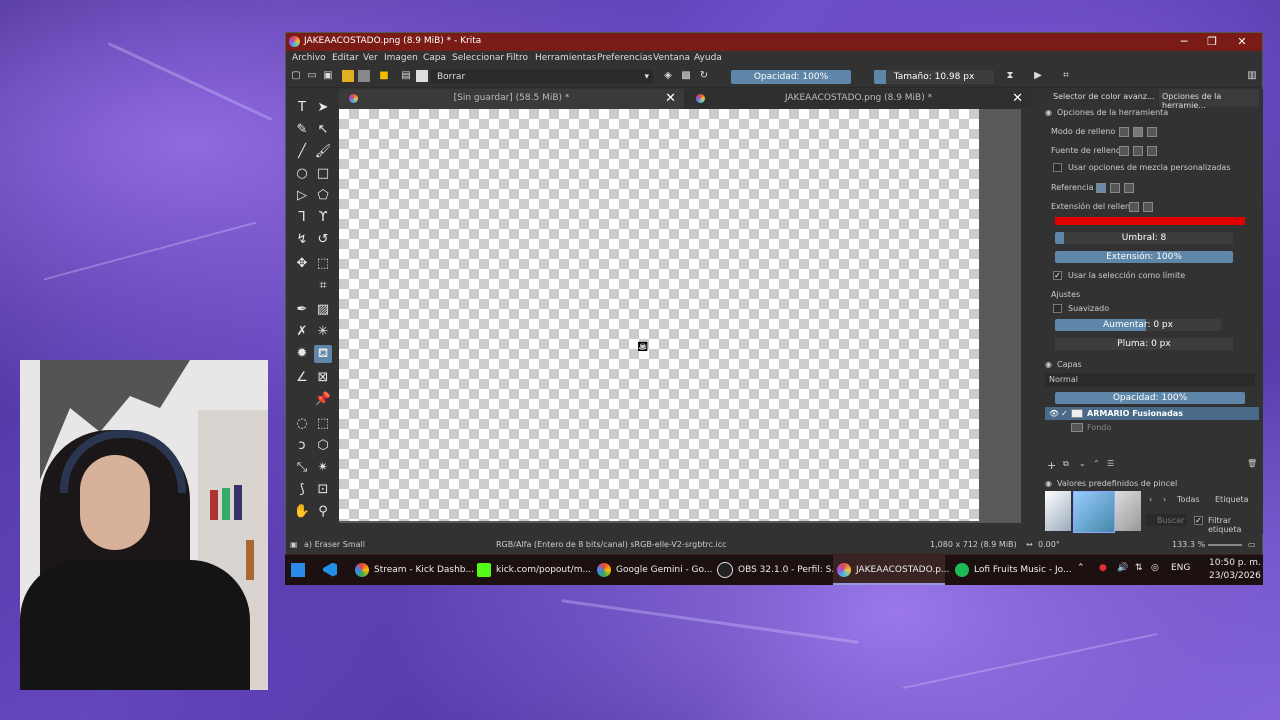  Describe the element at coordinates (1150, 221) in the screenshot. I see `boundary-color-swatch` at that location.